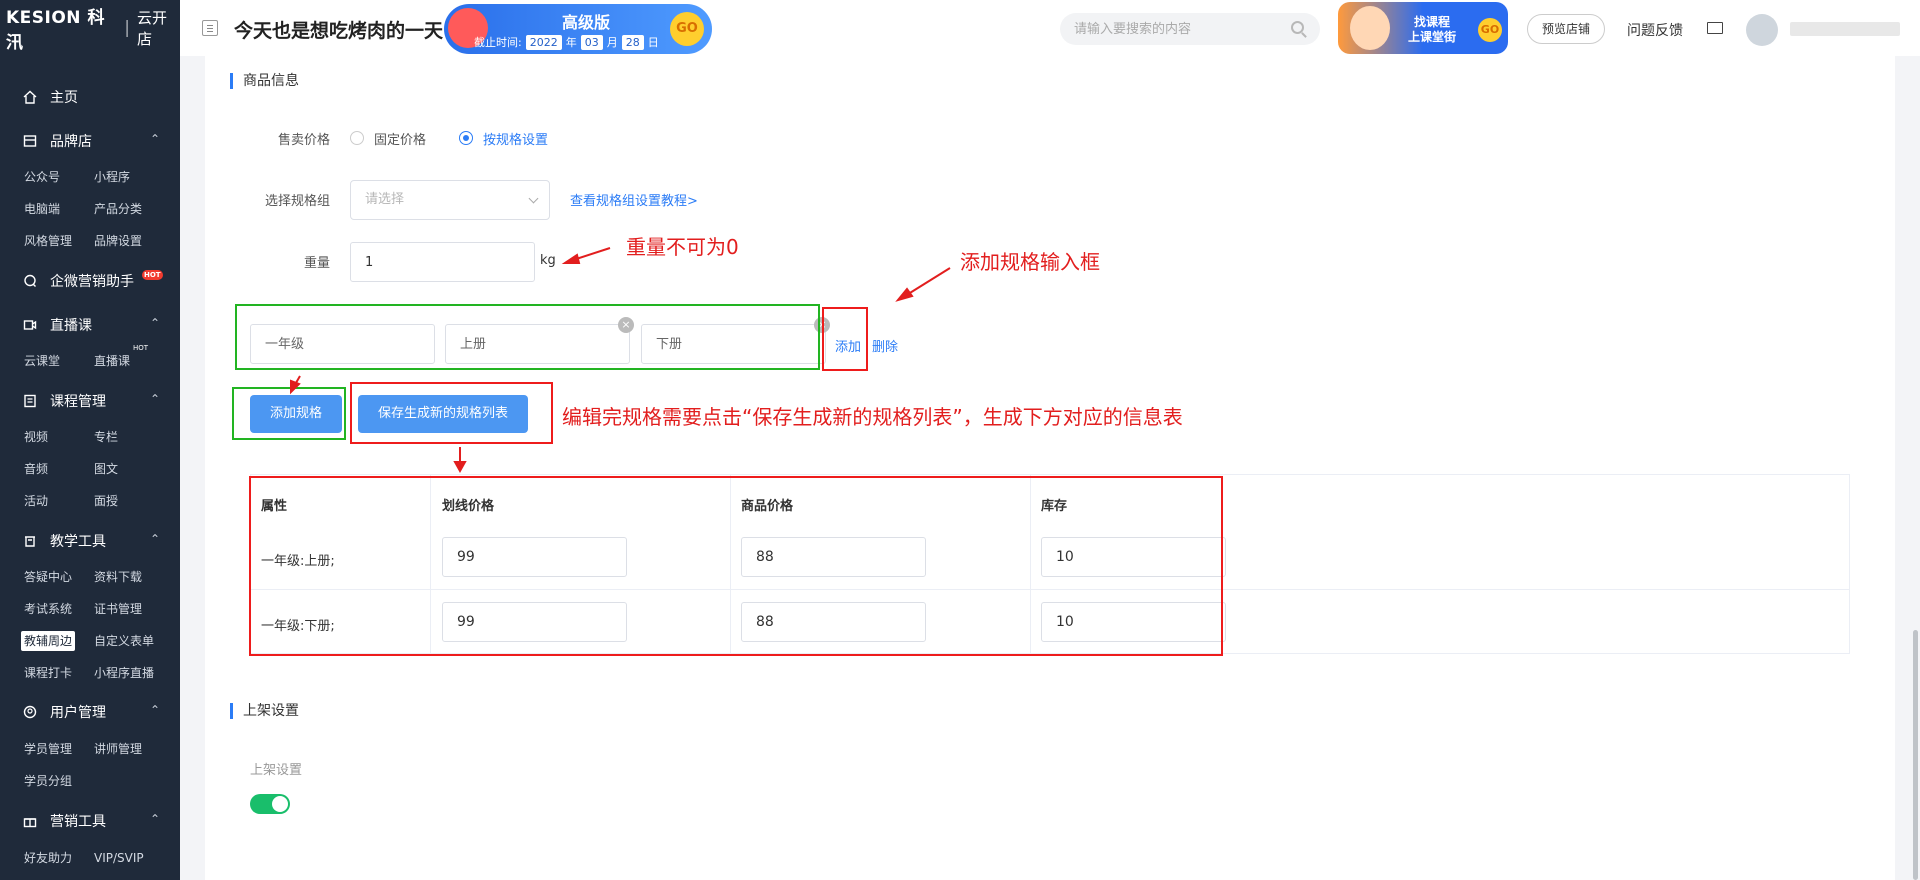 The width and height of the screenshot is (1920, 880). I want to click on spec-group-select: 请选择, so click(450, 200).